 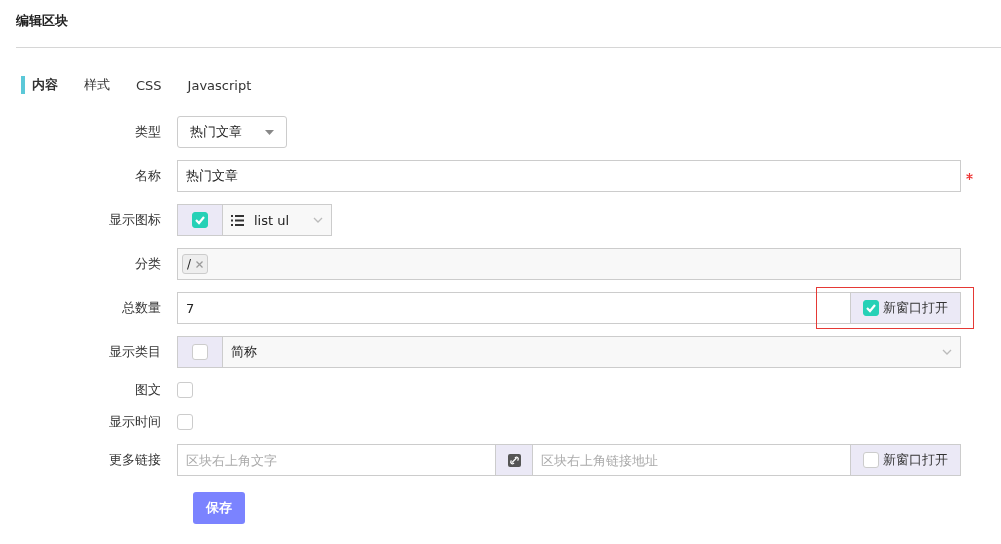 I want to click on field-label: 分类, so click(x=148, y=264).